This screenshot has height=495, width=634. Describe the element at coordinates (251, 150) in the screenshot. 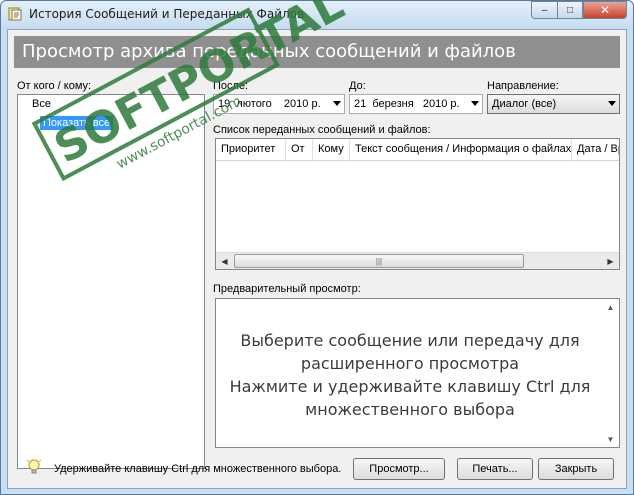

I see `column-header-priority: Приоритет` at that location.